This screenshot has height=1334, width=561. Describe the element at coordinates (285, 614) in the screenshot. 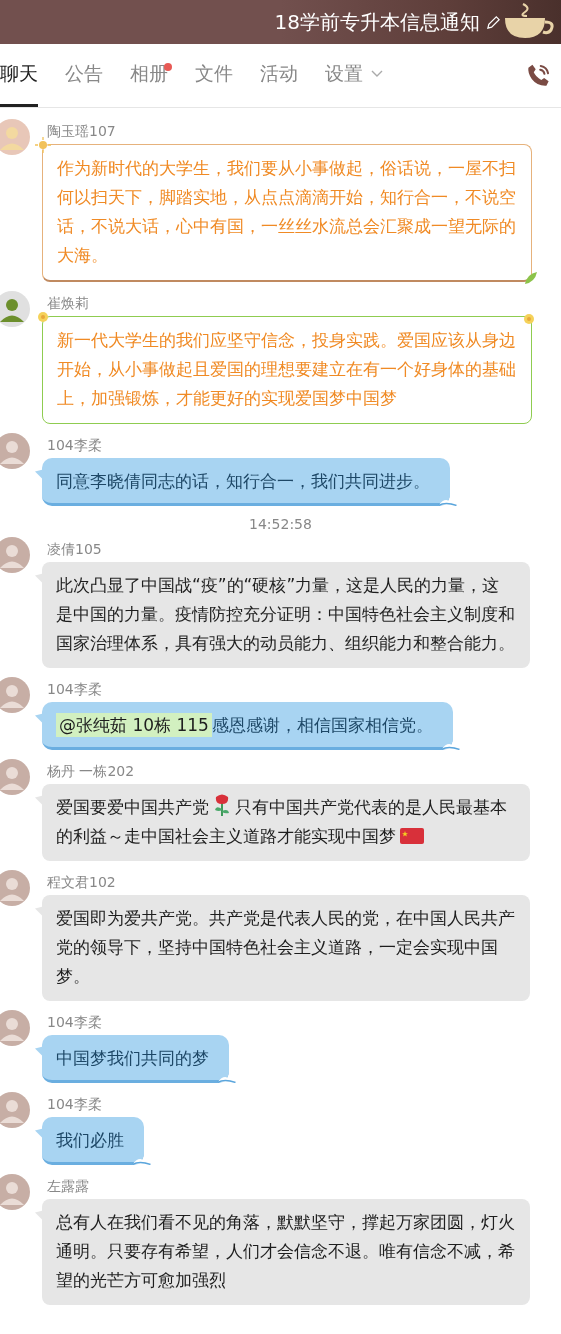

I see `message-text: 此次凸显了中国战“疫”的“硬核”力量，这是人民的力量，这是中国的力量。疫情防控充分证明：中国特色社会主义制度和国家治理体系，具有强大的动员能力、组织能力和整合能力。` at that location.